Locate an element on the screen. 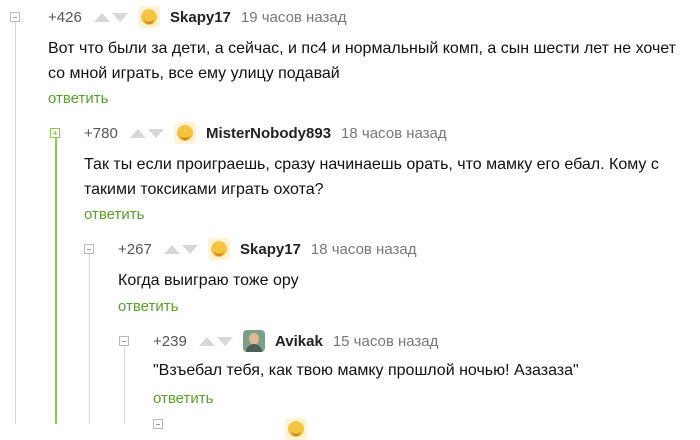 This screenshot has width=700, height=440. comment-username: Avikak is located at coordinates (299, 341).